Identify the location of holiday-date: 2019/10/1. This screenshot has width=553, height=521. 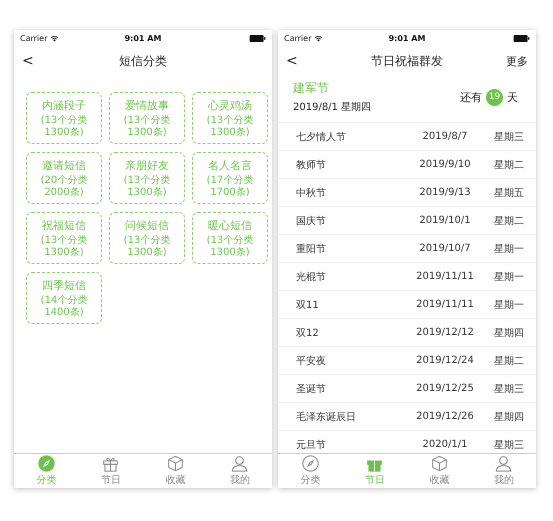
(445, 220).